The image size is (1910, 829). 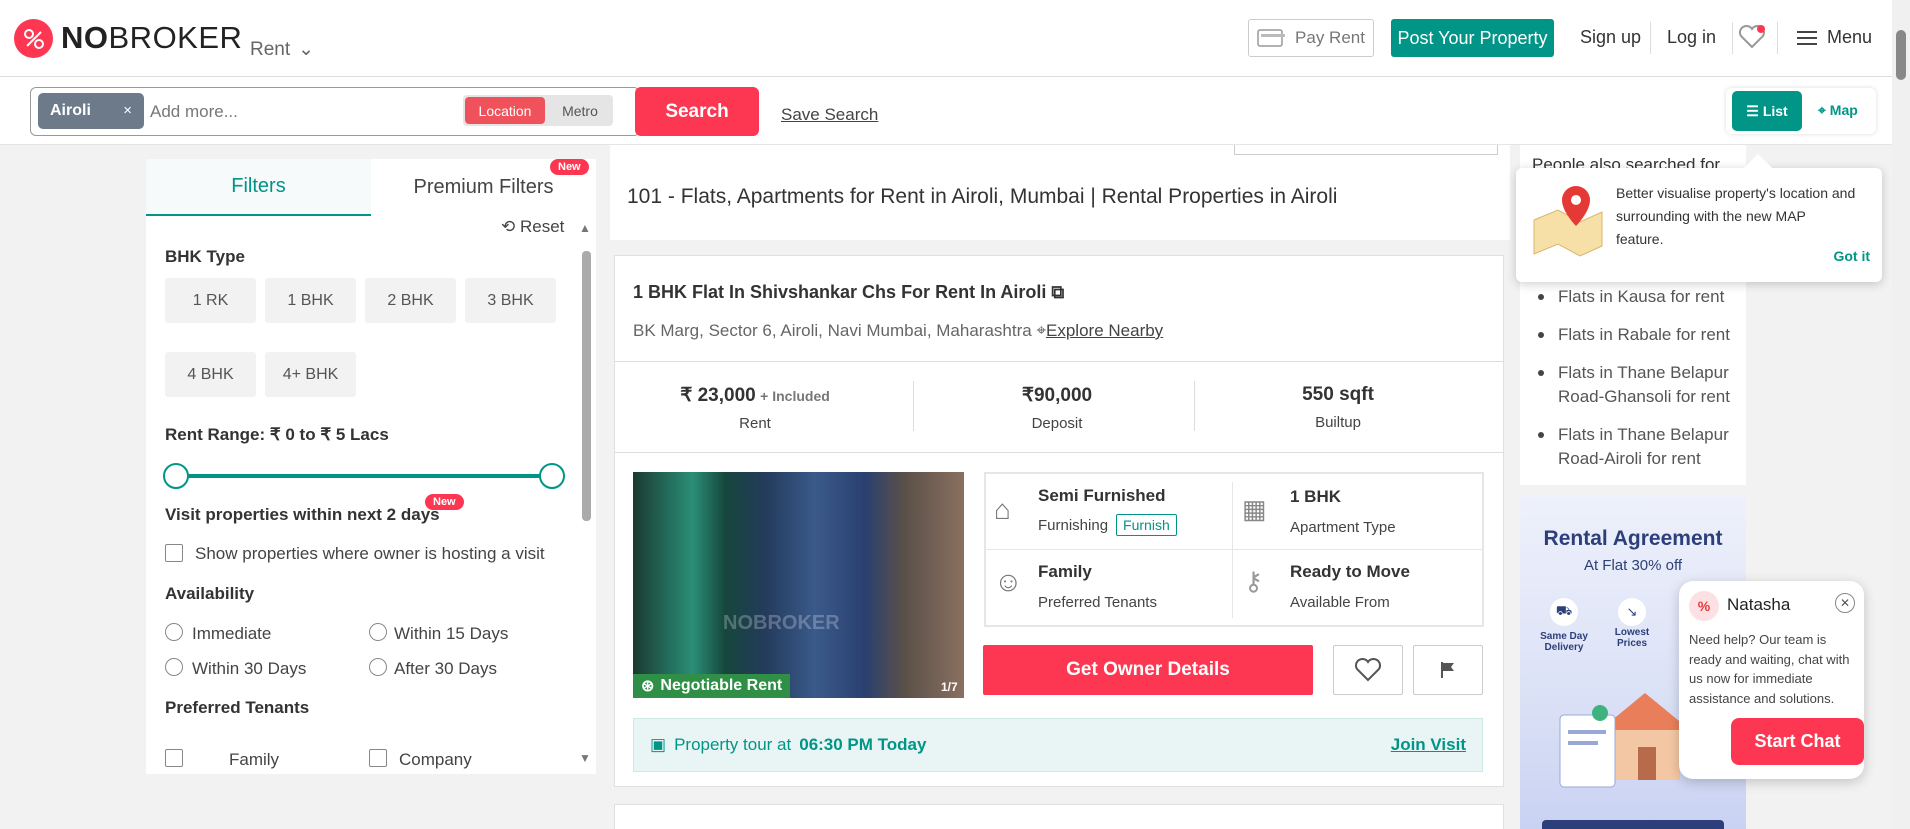 What do you see at coordinates (648, 686) in the screenshot?
I see `rupee-circle-icon: ⊛` at bounding box center [648, 686].